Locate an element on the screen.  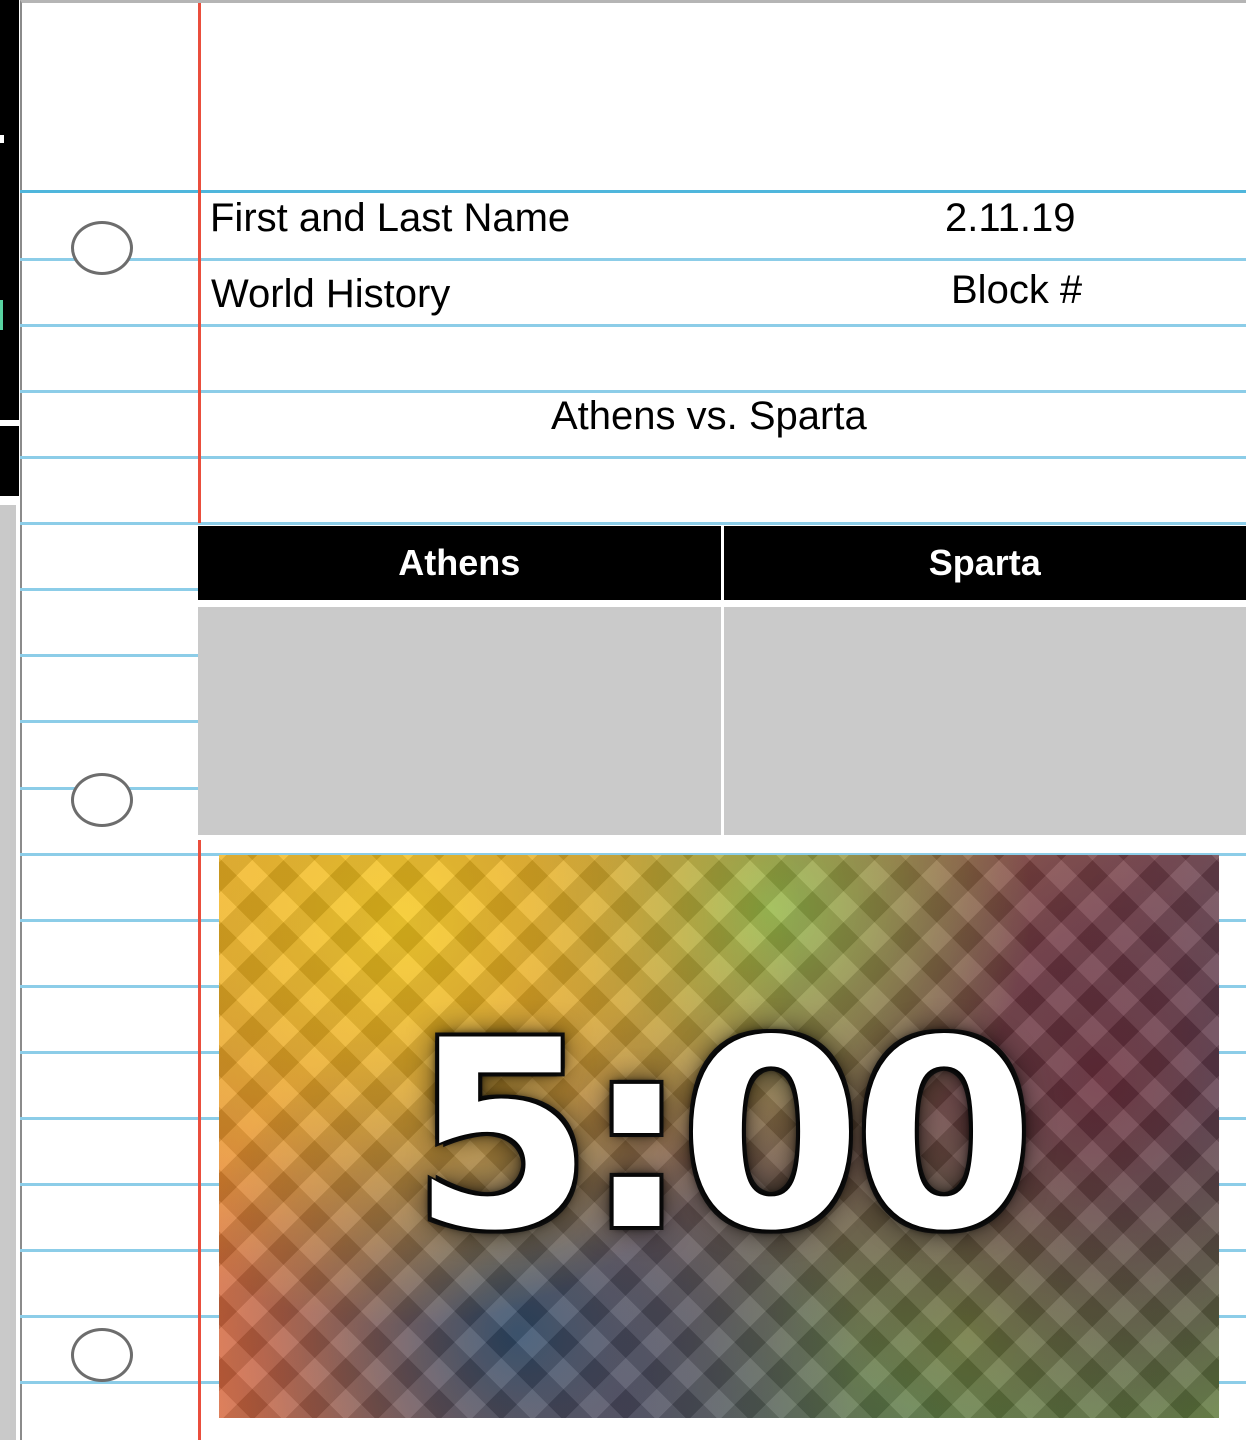
block-label: Block # is located at coordinates (1017, 290).